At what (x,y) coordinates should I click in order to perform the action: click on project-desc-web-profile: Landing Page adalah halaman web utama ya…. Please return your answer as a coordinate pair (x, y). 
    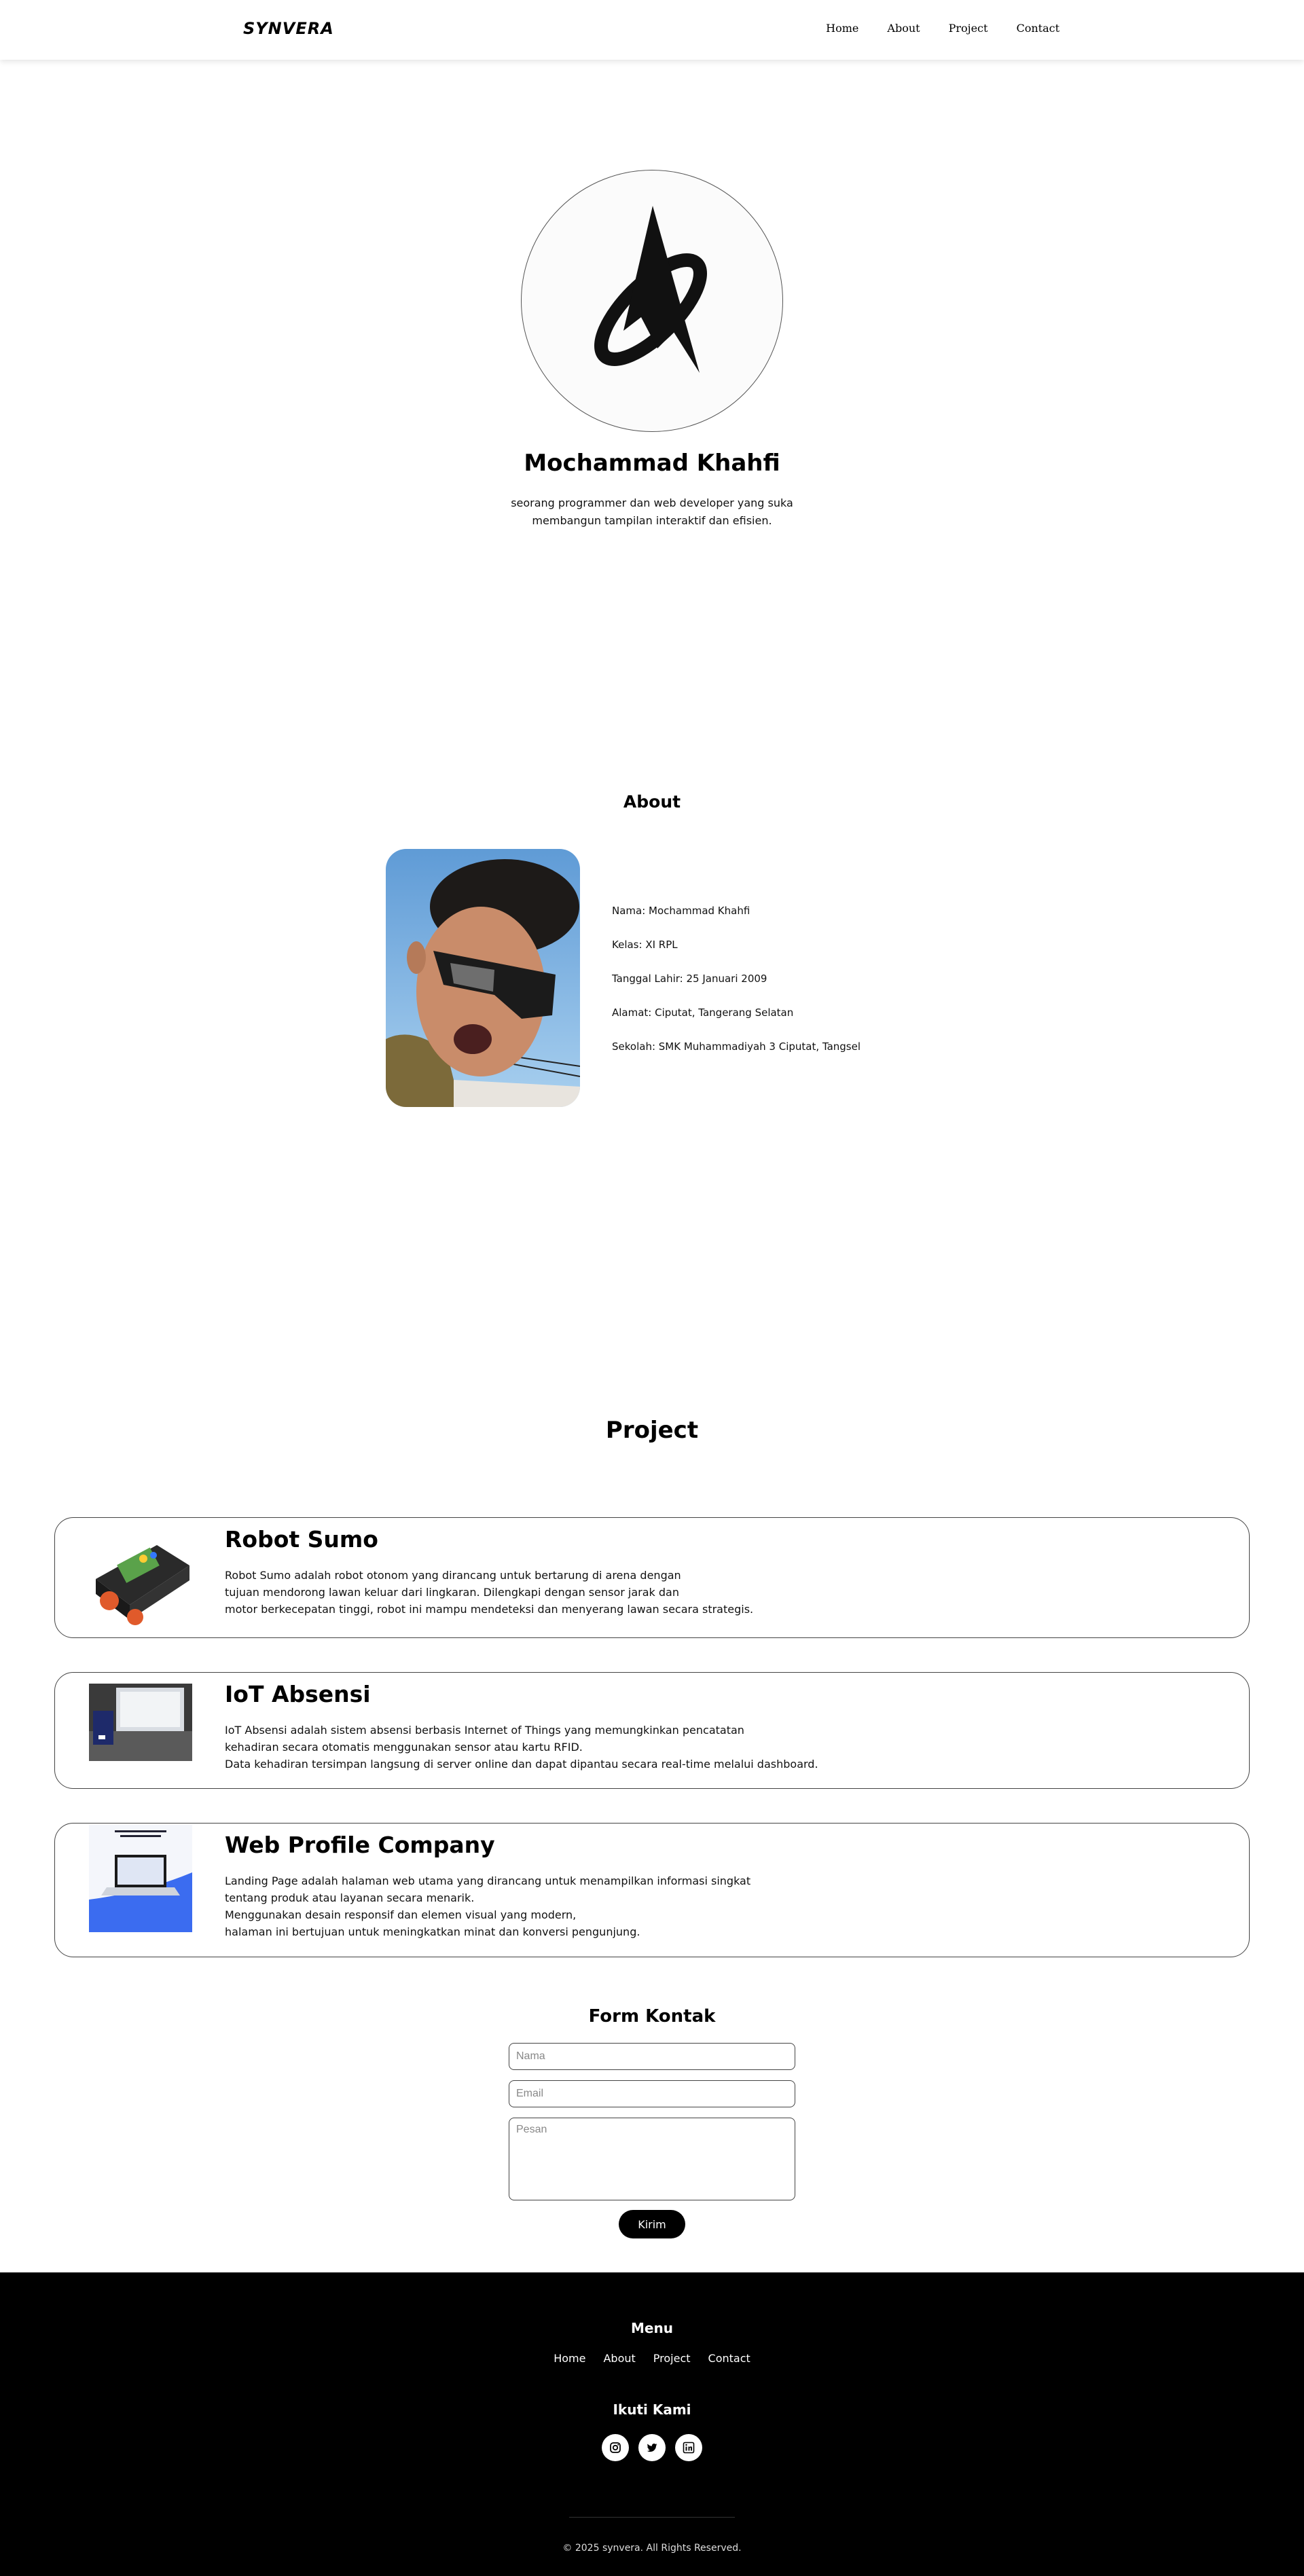
    Looking at the image, I should click on (598, 1906).